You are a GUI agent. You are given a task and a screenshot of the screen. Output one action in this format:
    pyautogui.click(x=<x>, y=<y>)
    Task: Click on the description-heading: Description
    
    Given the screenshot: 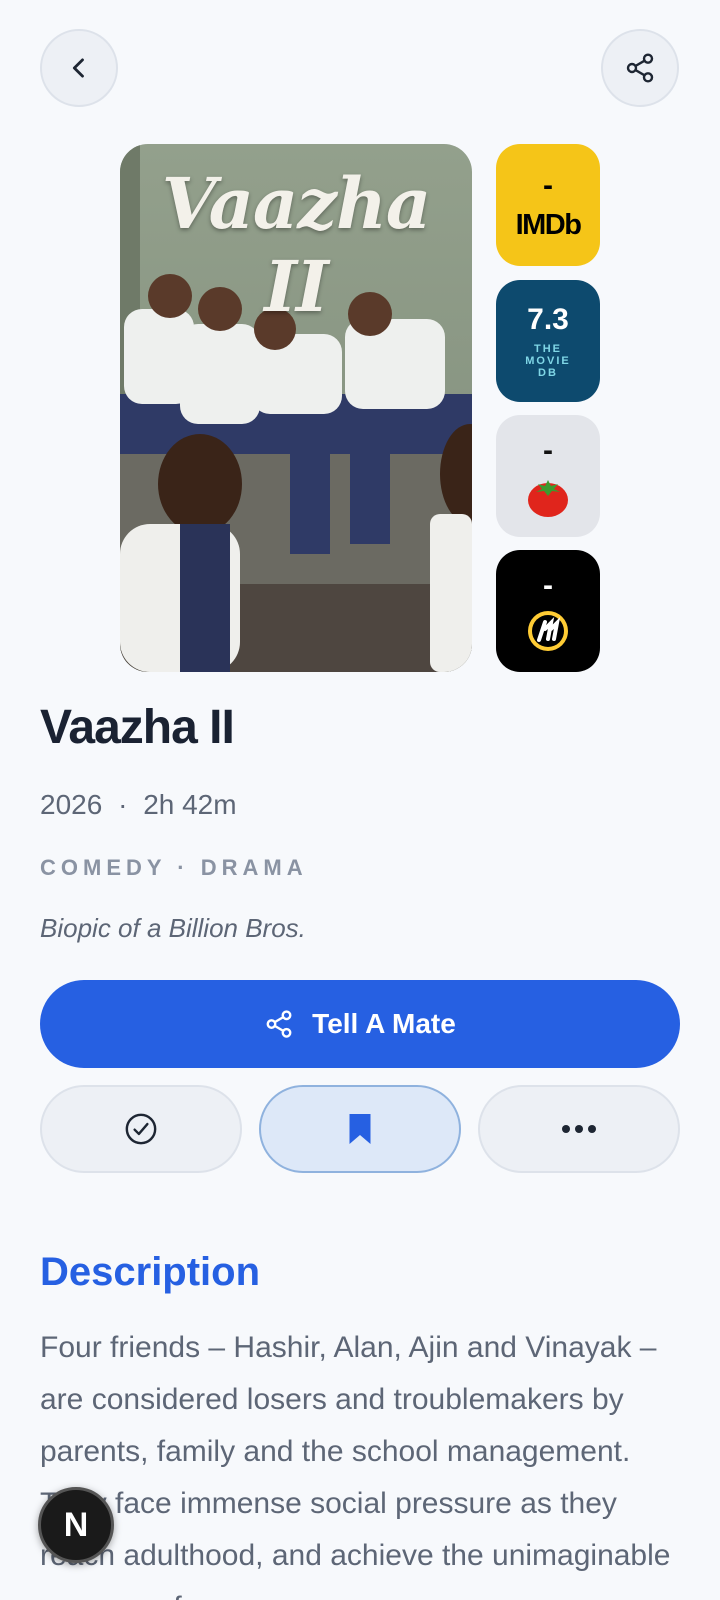 What is the action you would take?
    pyautogui.click(x=150, y=1272)
    